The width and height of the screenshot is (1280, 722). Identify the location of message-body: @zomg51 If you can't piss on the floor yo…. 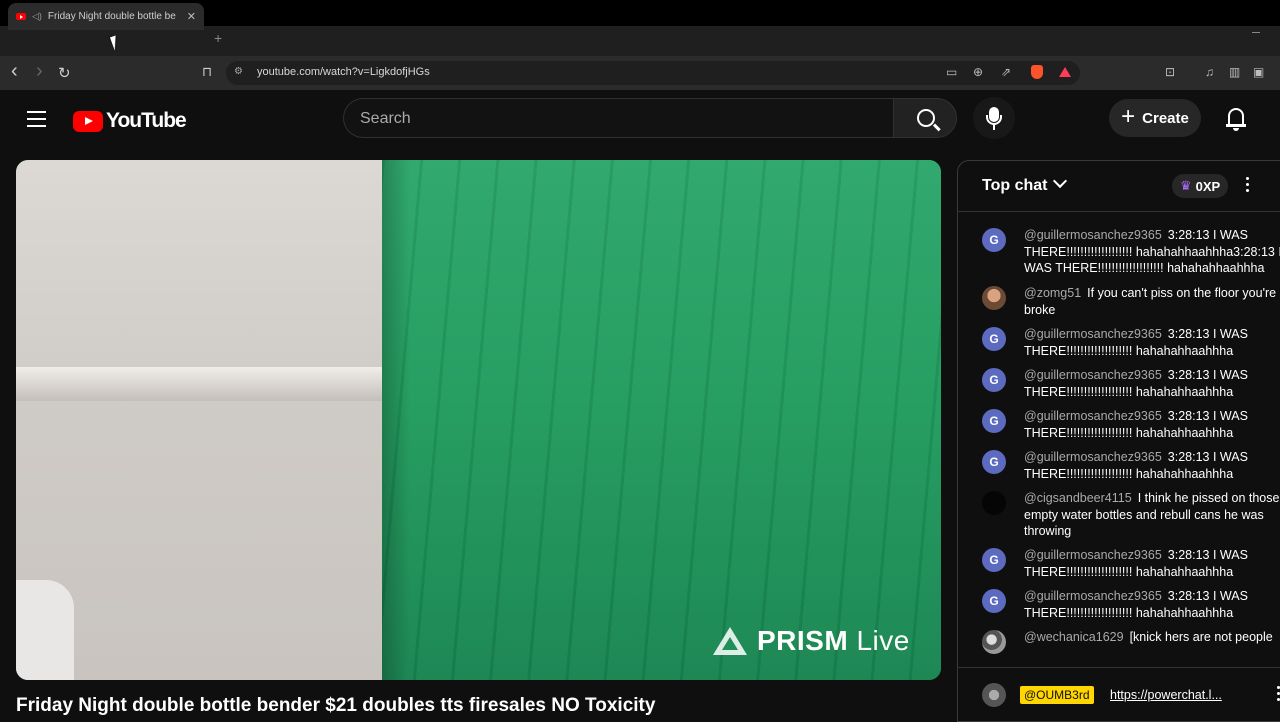
(1152, 301).